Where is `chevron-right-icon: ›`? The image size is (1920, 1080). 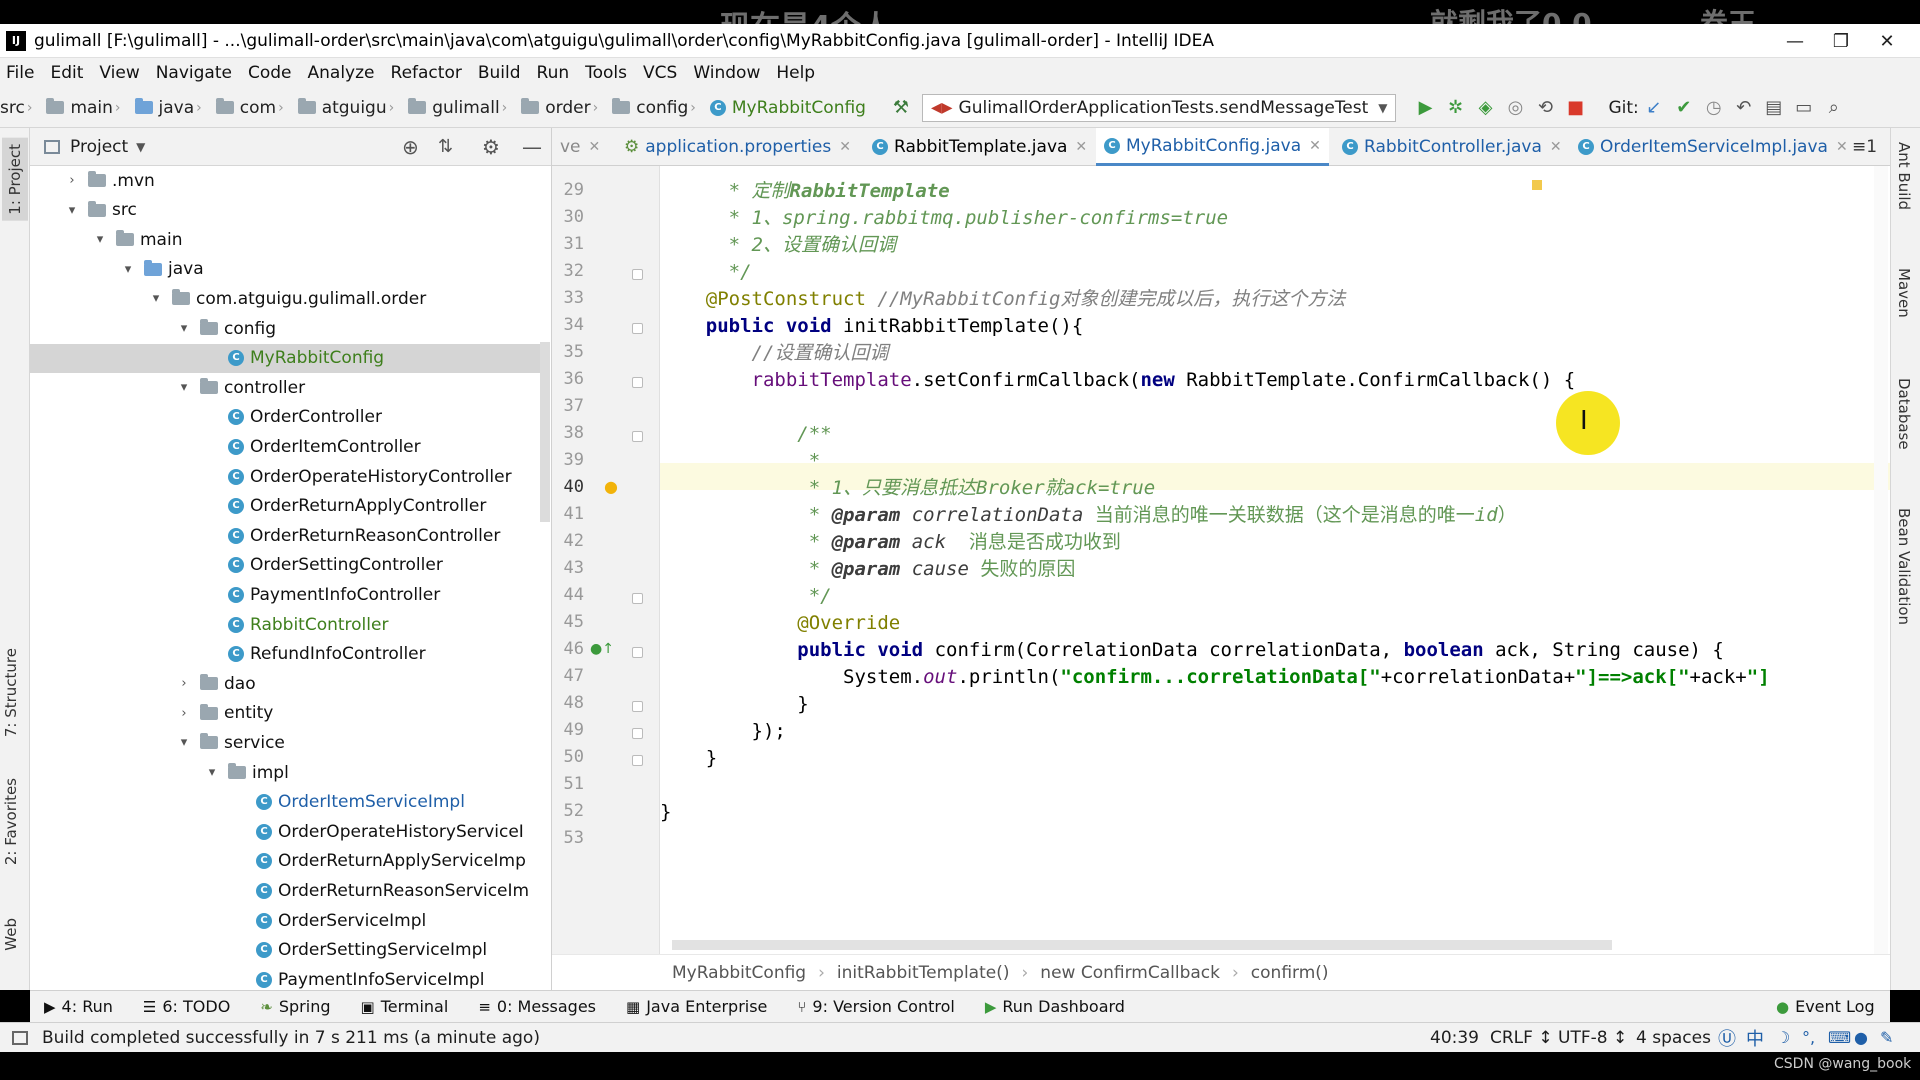 chevron-right-icon: › is located at coordinates (72, 180).